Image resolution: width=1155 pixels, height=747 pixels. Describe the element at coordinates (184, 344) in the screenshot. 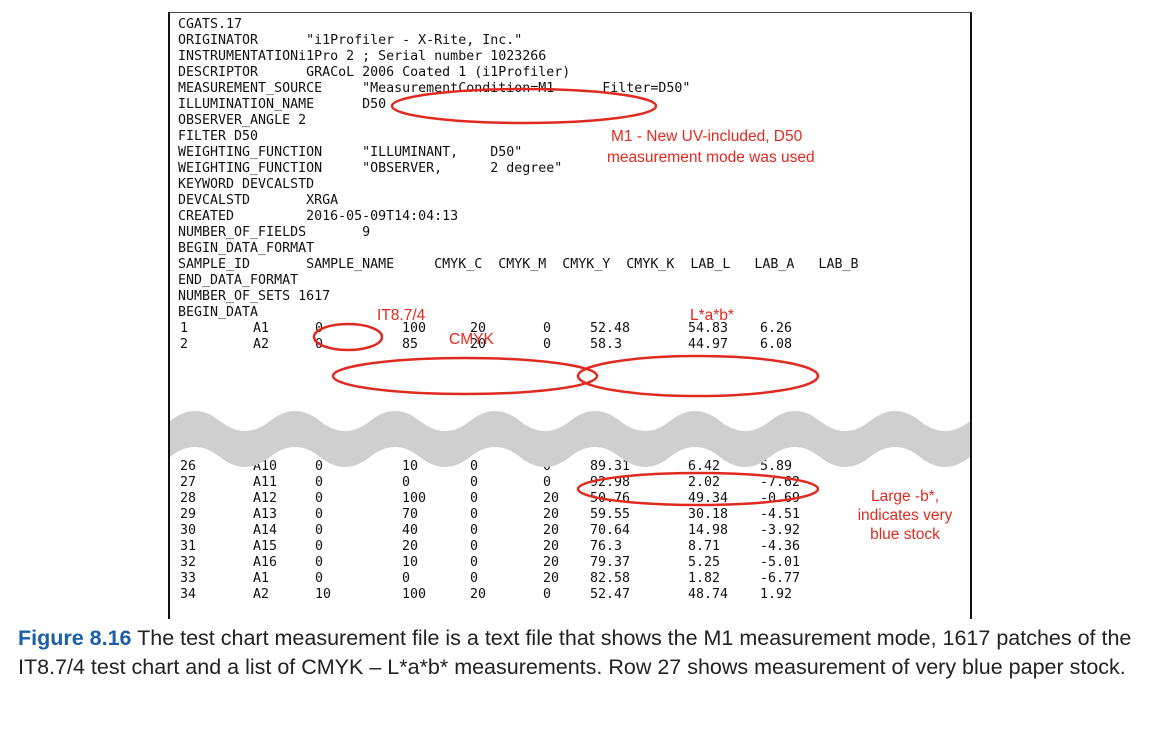

I see `data-cell: 2` at that location.